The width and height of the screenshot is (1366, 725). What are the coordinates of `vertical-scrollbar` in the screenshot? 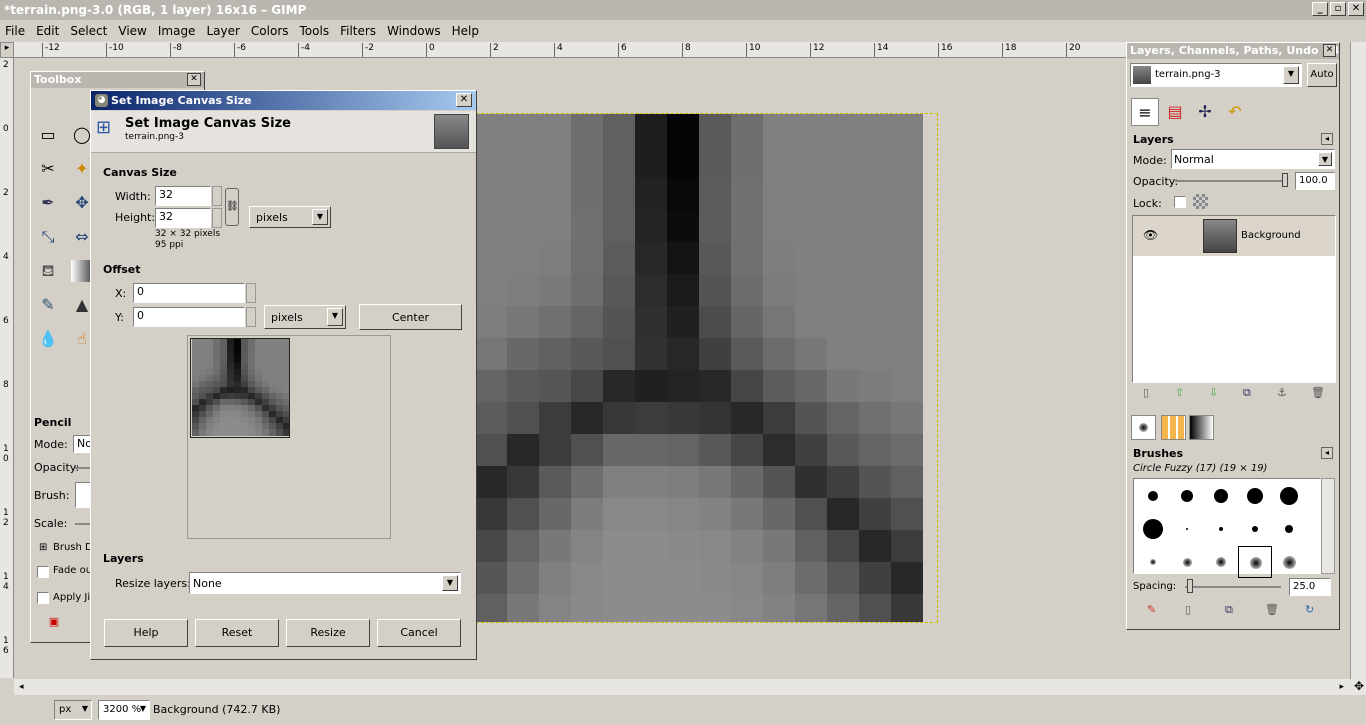 It's located at (1358, 360).